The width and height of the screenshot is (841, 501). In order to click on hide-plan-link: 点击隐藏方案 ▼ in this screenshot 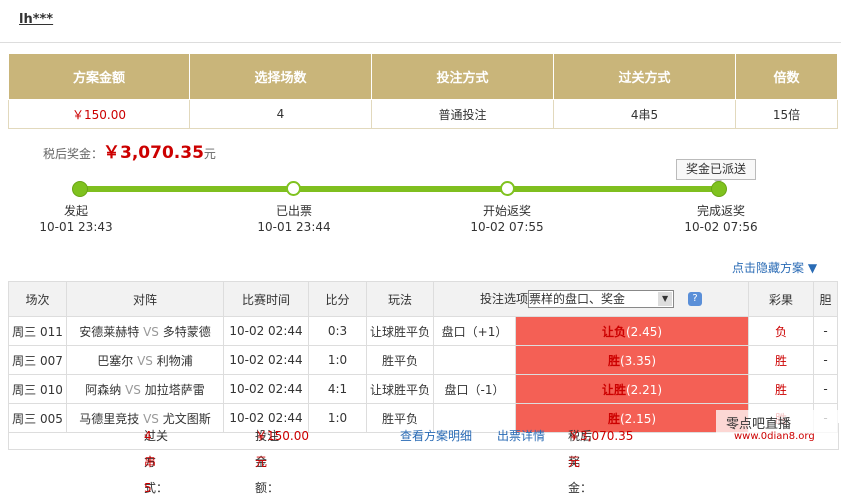, I will do `click(774, 267)`.